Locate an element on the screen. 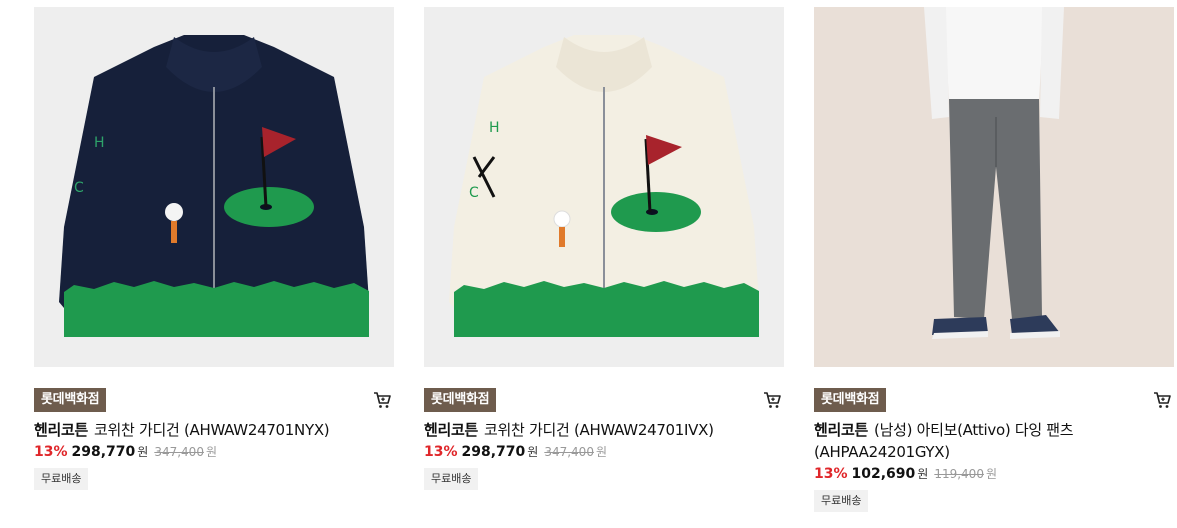 The width and height of the screenshot is (1177, 528). product-name: 코위찬 가디건 (AHWAW24701NYX) is located at coordinates (212, 430).